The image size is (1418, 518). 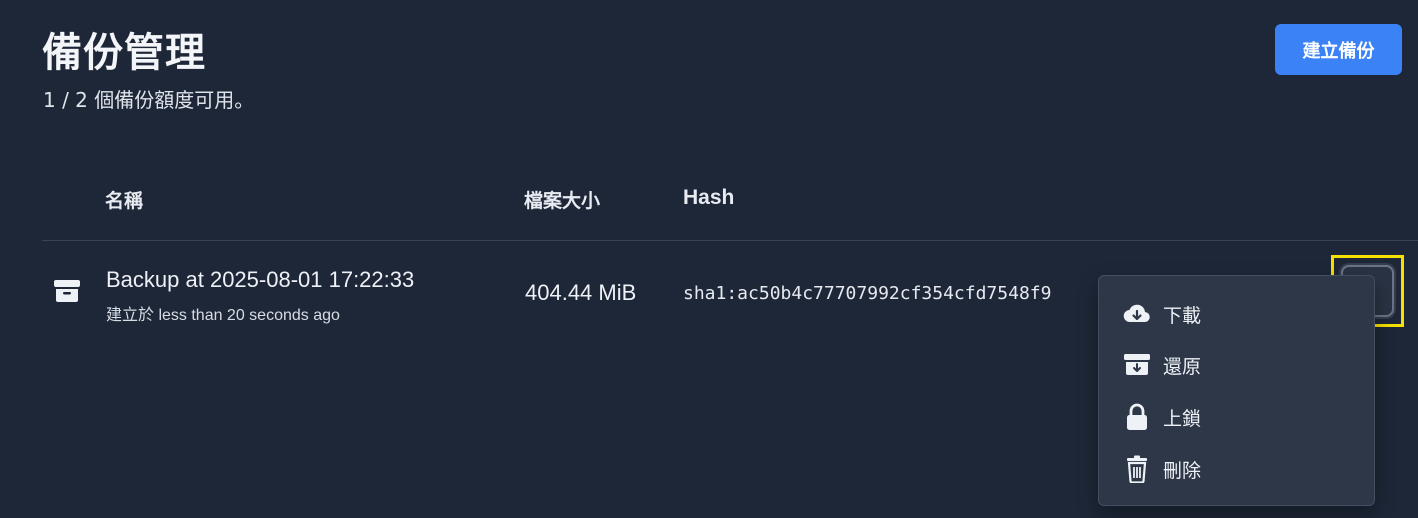 I want to click on menu-item-restore: 還原, so click(x=1236, y=365).